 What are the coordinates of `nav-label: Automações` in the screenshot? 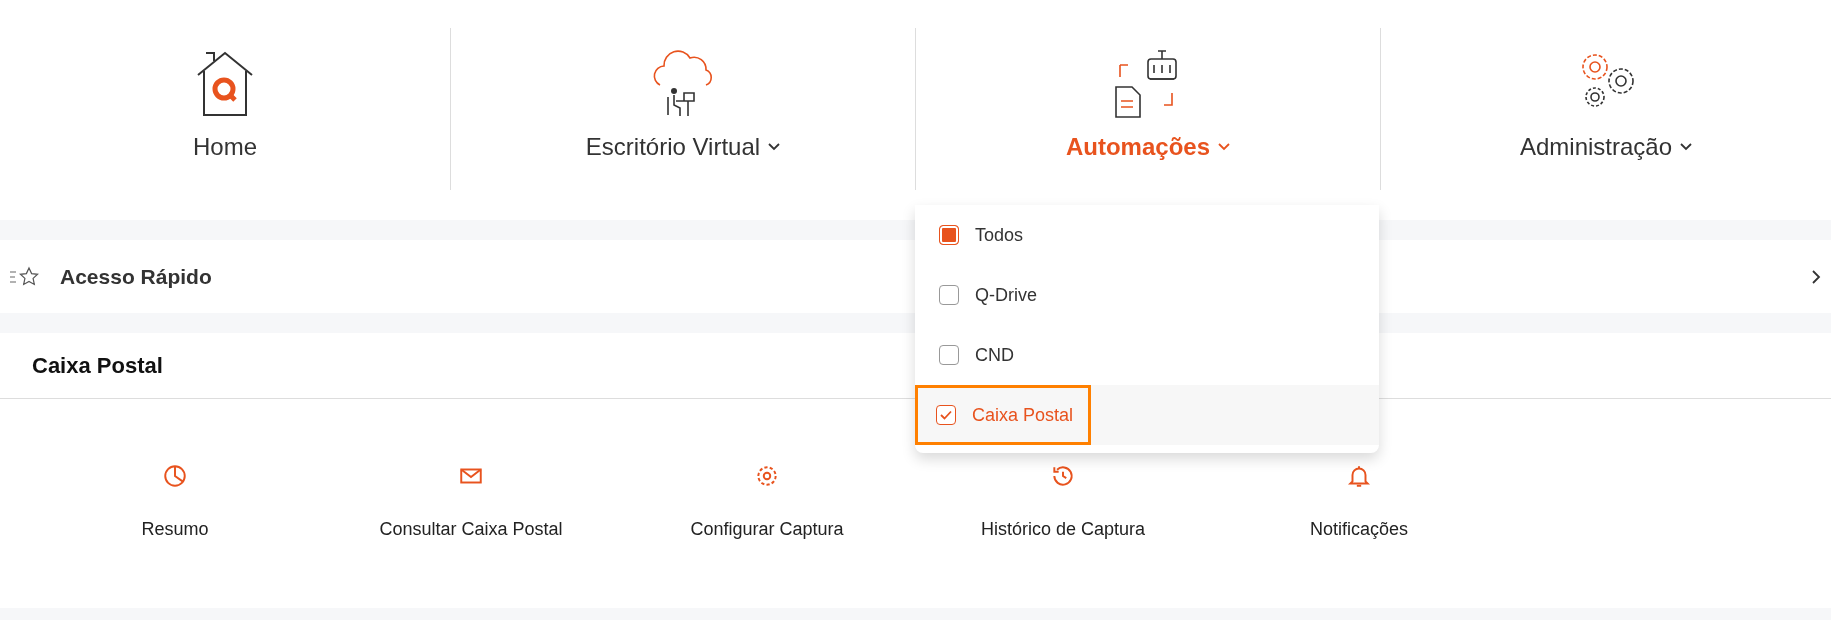 It's located at (1137, 147).